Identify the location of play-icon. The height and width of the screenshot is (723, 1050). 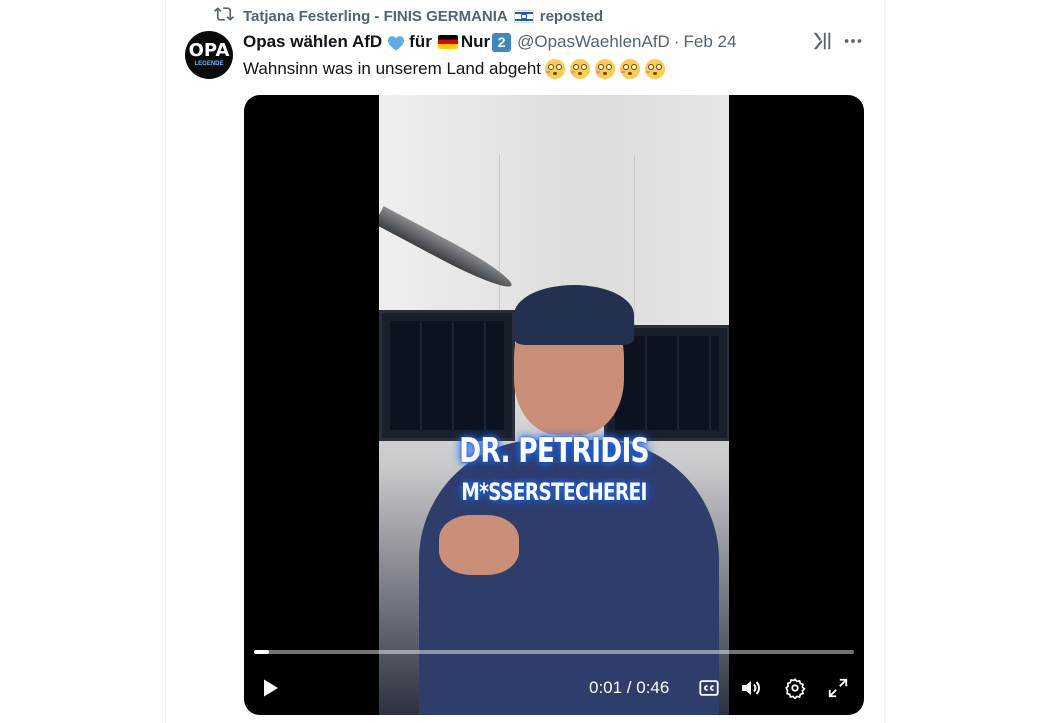
(270, 688).